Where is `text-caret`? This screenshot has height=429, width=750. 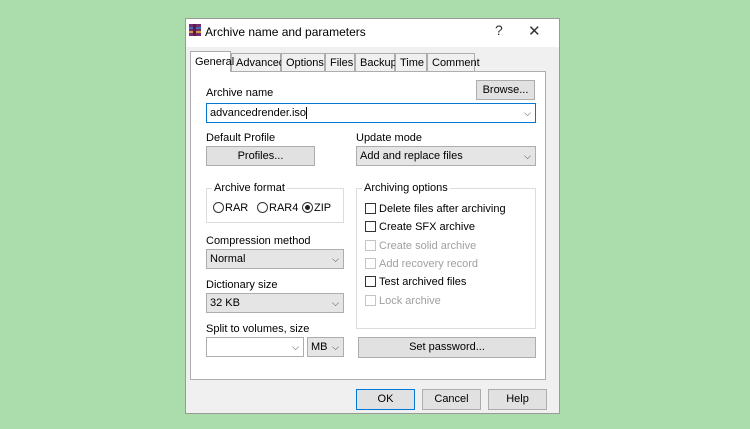 text-caret is located at coordinates (307, 113).